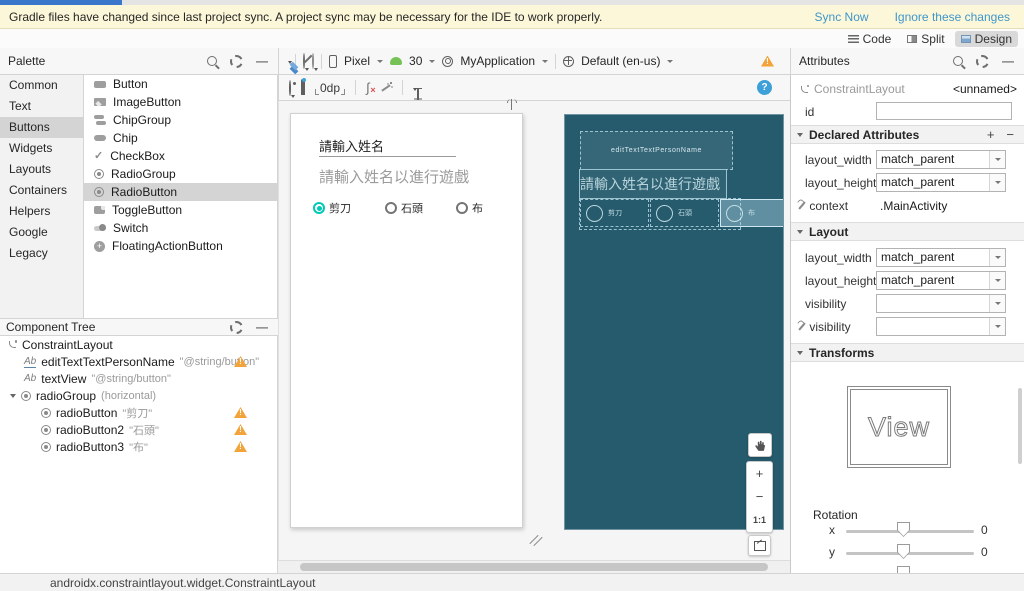 The width and height of the screenshot is (1024, 591). Describe the element at coordinates (180, 192) in the screenshot. I see `palette-item-radiobutton: RadioButton` at that location.